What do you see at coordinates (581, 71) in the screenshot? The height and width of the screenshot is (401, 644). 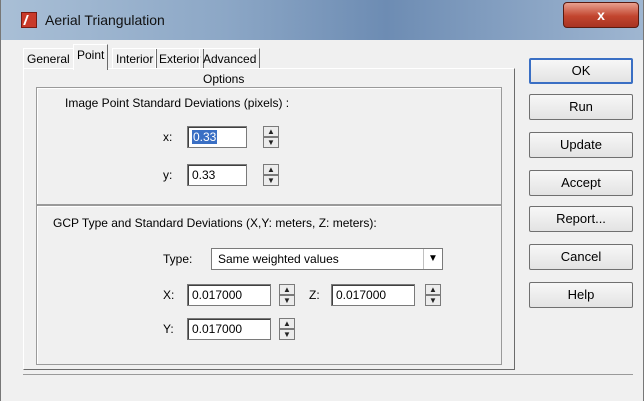 I see `ok-button: OK` at bounding box center [581, 71].